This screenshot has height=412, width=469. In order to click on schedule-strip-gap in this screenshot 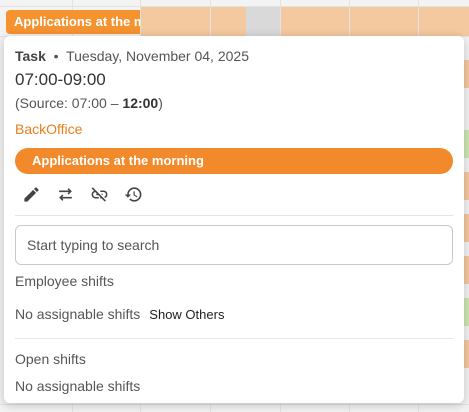, I will do `click(263, 21)`.